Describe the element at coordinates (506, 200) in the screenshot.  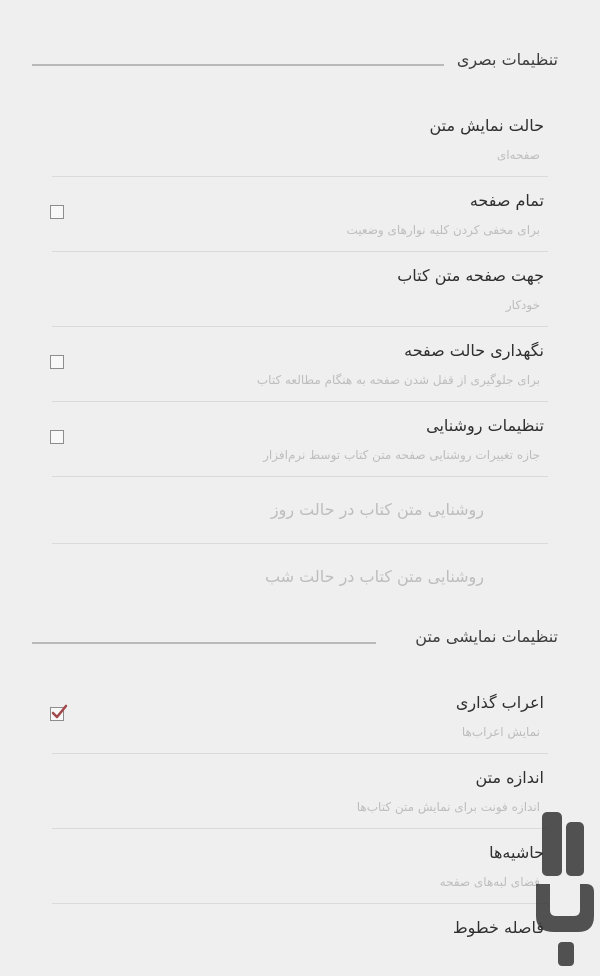
I see `setting-title: تمام صفحه` at that location.